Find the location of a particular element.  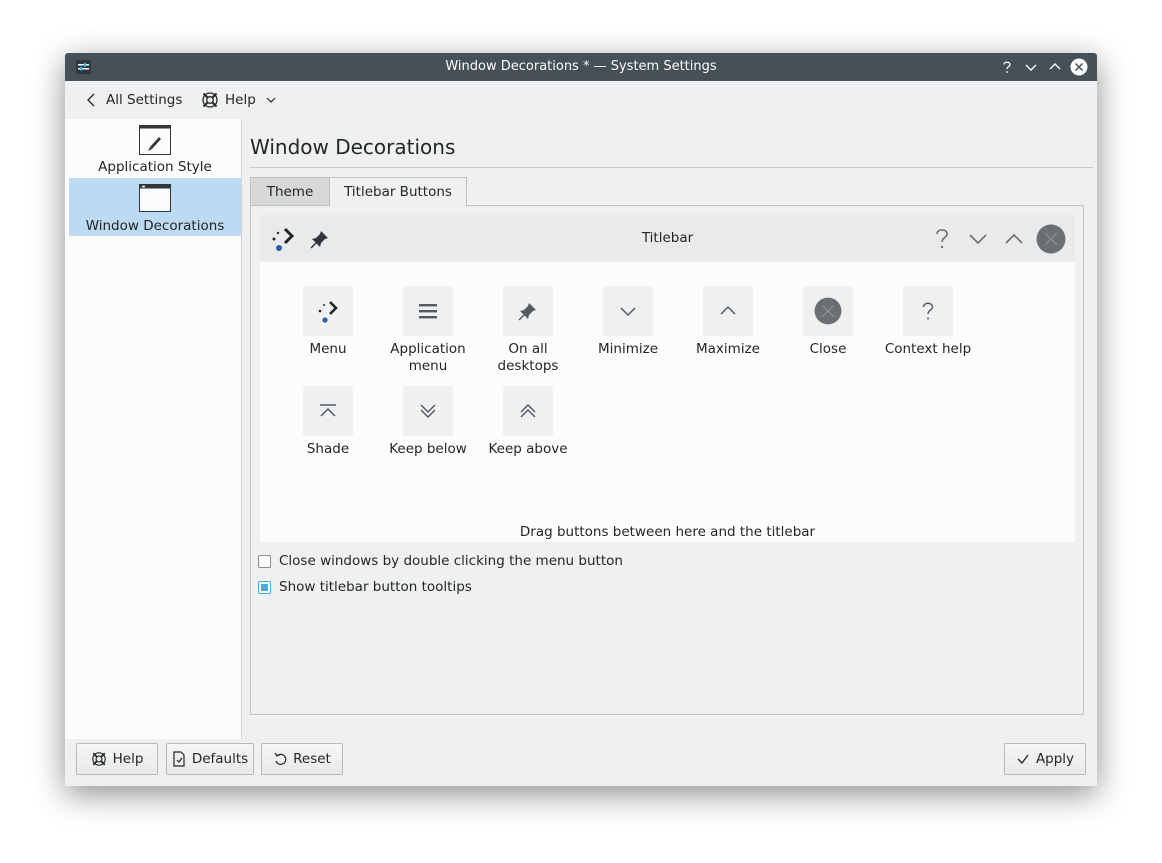

palette-item-keep-below: Keep below is located at coordinates (428, 431).